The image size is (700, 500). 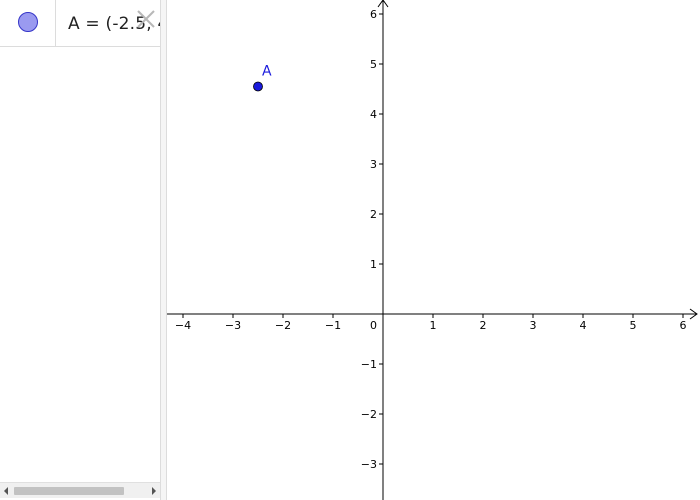 I want to click on close-icon, so click(x=146, y=19).